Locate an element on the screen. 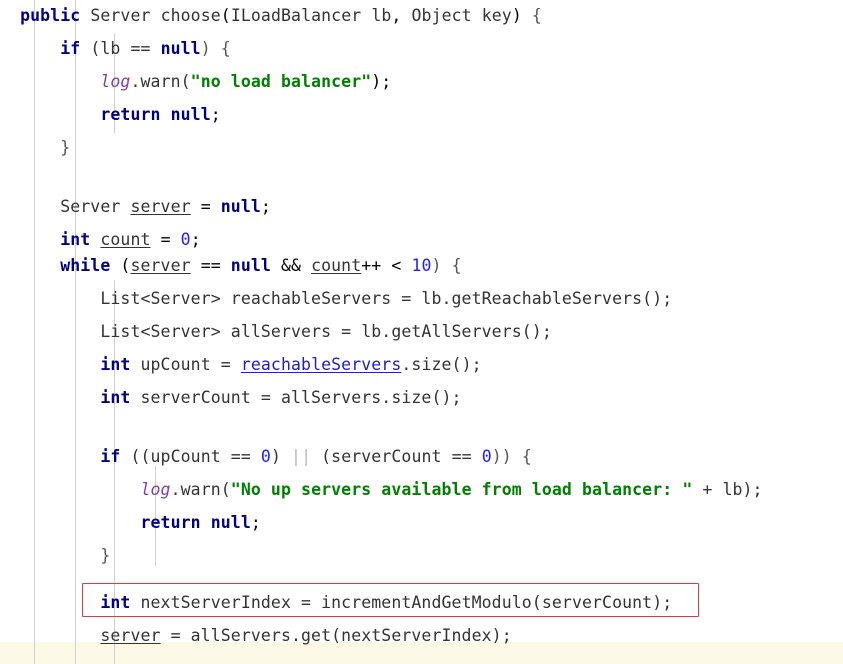 The width and height of the screenshot is (843, 664). token-tail: = allServers.get(nextServerIndex); is located at coordinates (336, 635).